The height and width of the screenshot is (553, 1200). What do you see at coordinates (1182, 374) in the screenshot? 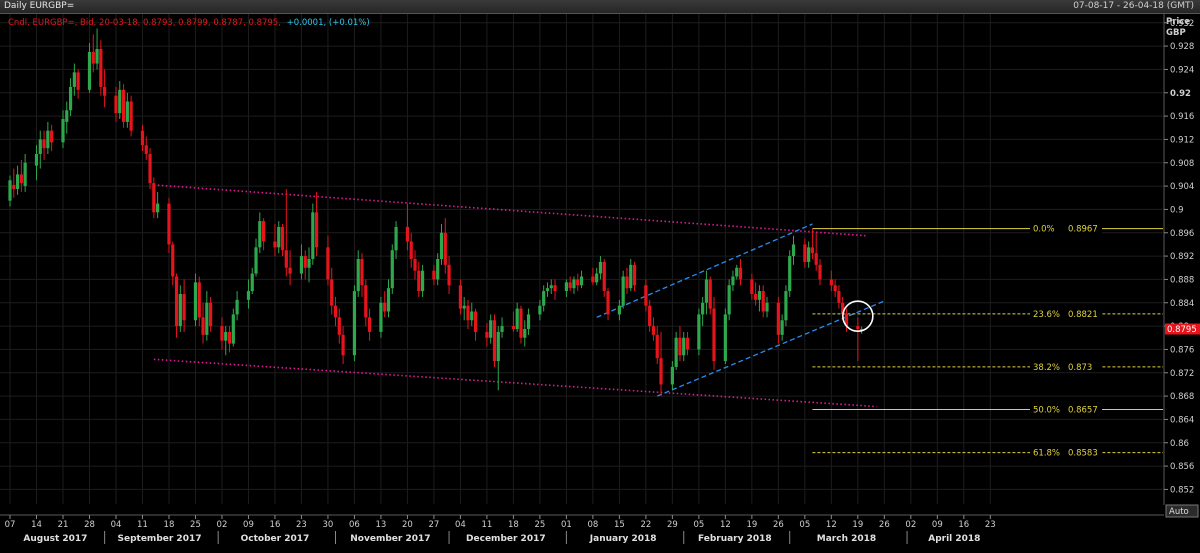
I see `y-tick-label: 0.872` at bounding box center [1182, 374].